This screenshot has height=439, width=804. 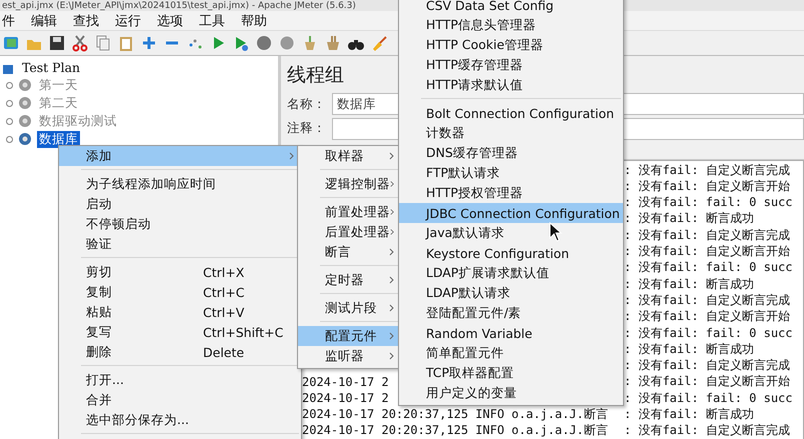 What do you see at coordinates (179, 5) in the screenshot?
I see `window-title: est_api.jmx (E:\JMeter_API\jmx\20241015\test_api.jmx) - Apache JMeter (5.6.3)` at bounding box center [179, 5].